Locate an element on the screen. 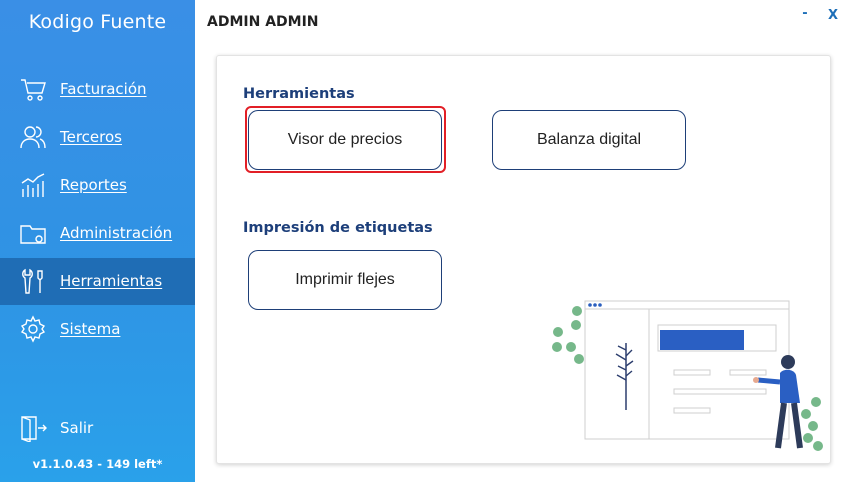 This screenshot has height=482, width=850. tools-icon is located at coordinates (32, 281).